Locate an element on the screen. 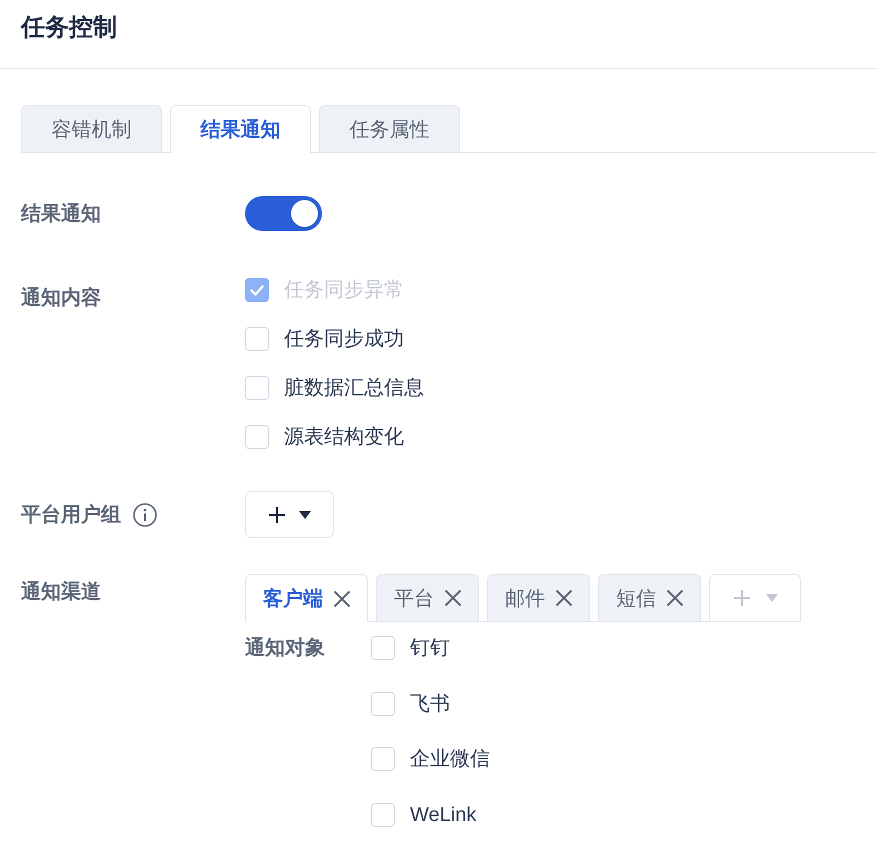  tab: 任务属性 is located at coordinates (389, 128).